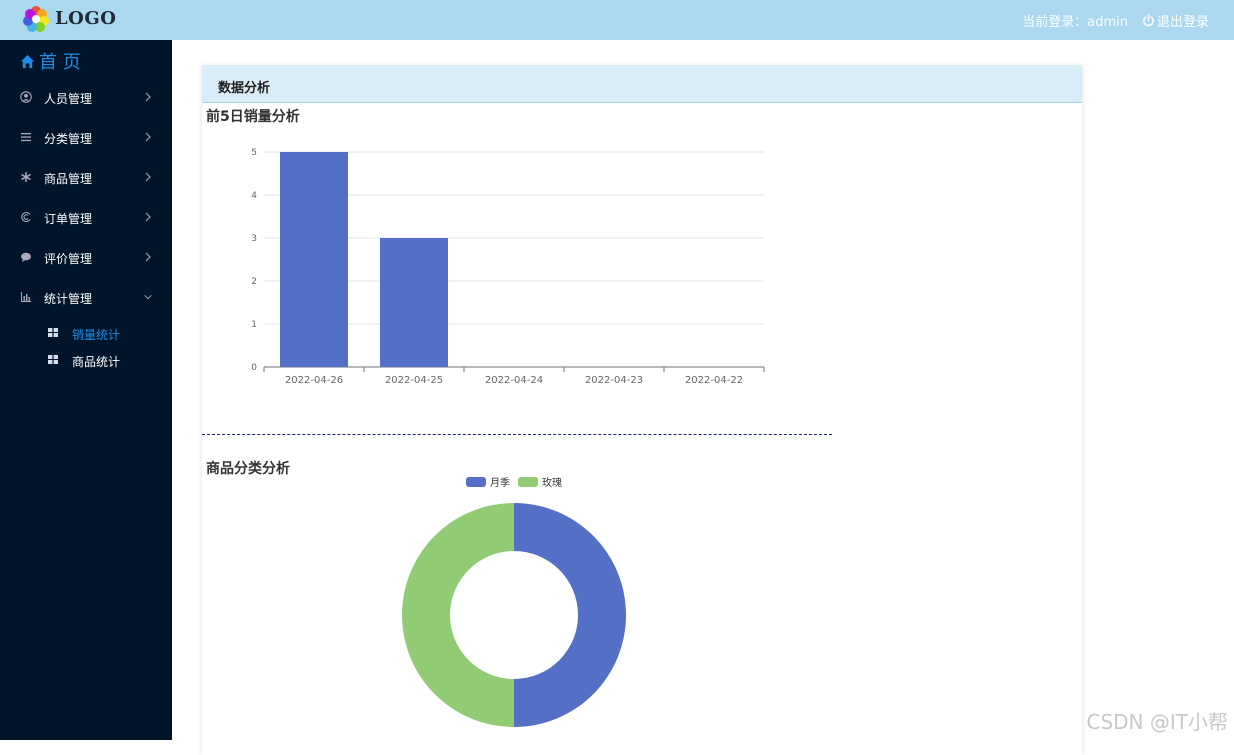 This screenshot has height=755, width=1234. I want to click on watermark: CSDN @IT小帮, so click(1157, 722).